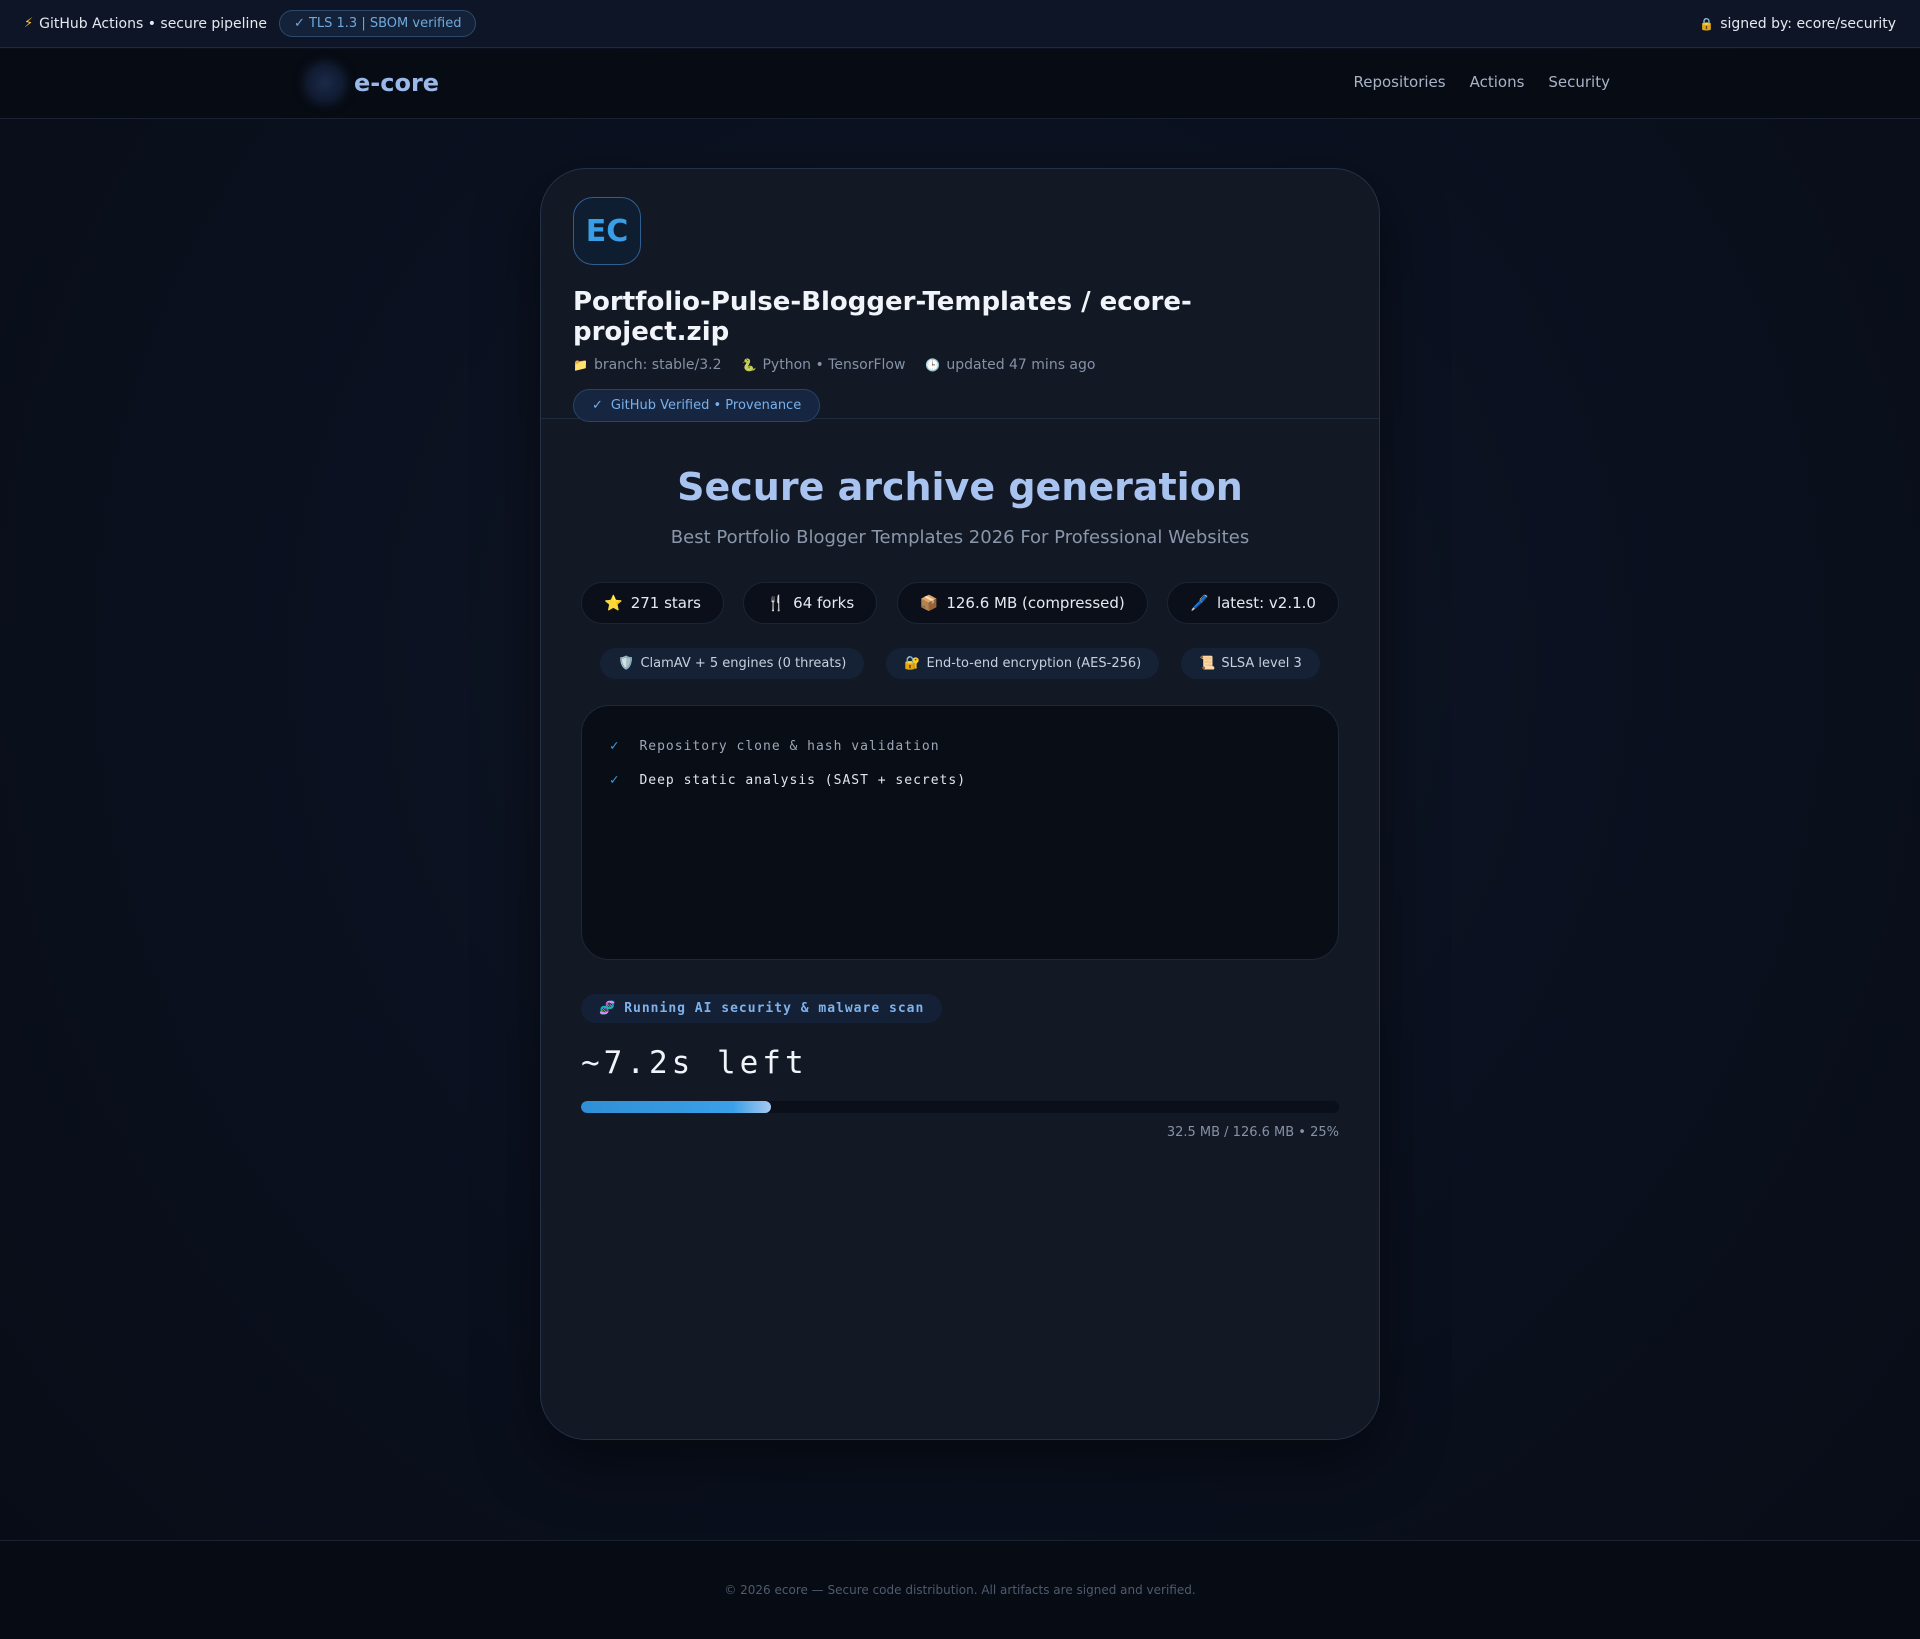  Describe the element at coordinates (580, 365) in the screenshot. I see `folder-icon: 📁` at that location.